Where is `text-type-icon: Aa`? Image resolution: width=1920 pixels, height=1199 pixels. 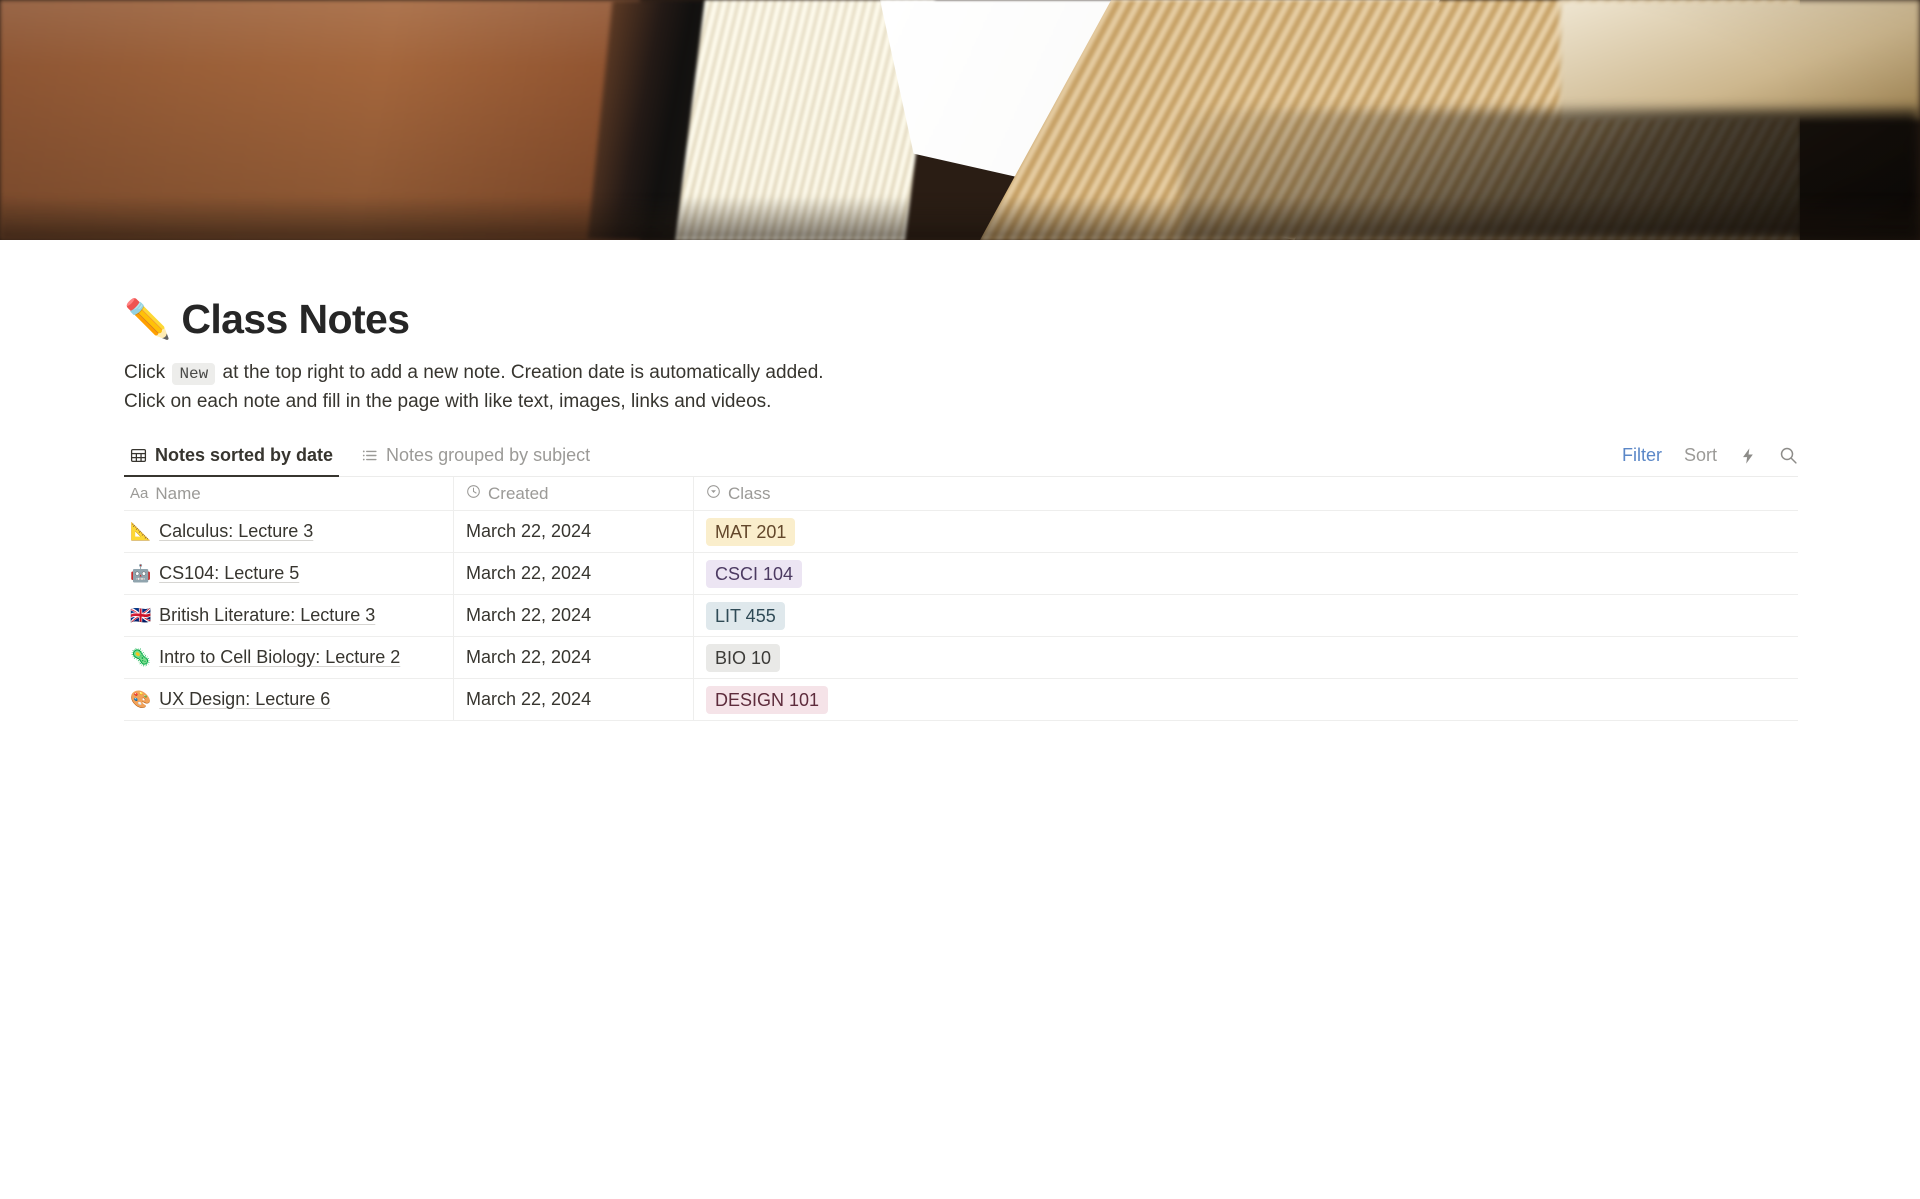 text-type-icon: Aa is located at coordinates (139, 493).